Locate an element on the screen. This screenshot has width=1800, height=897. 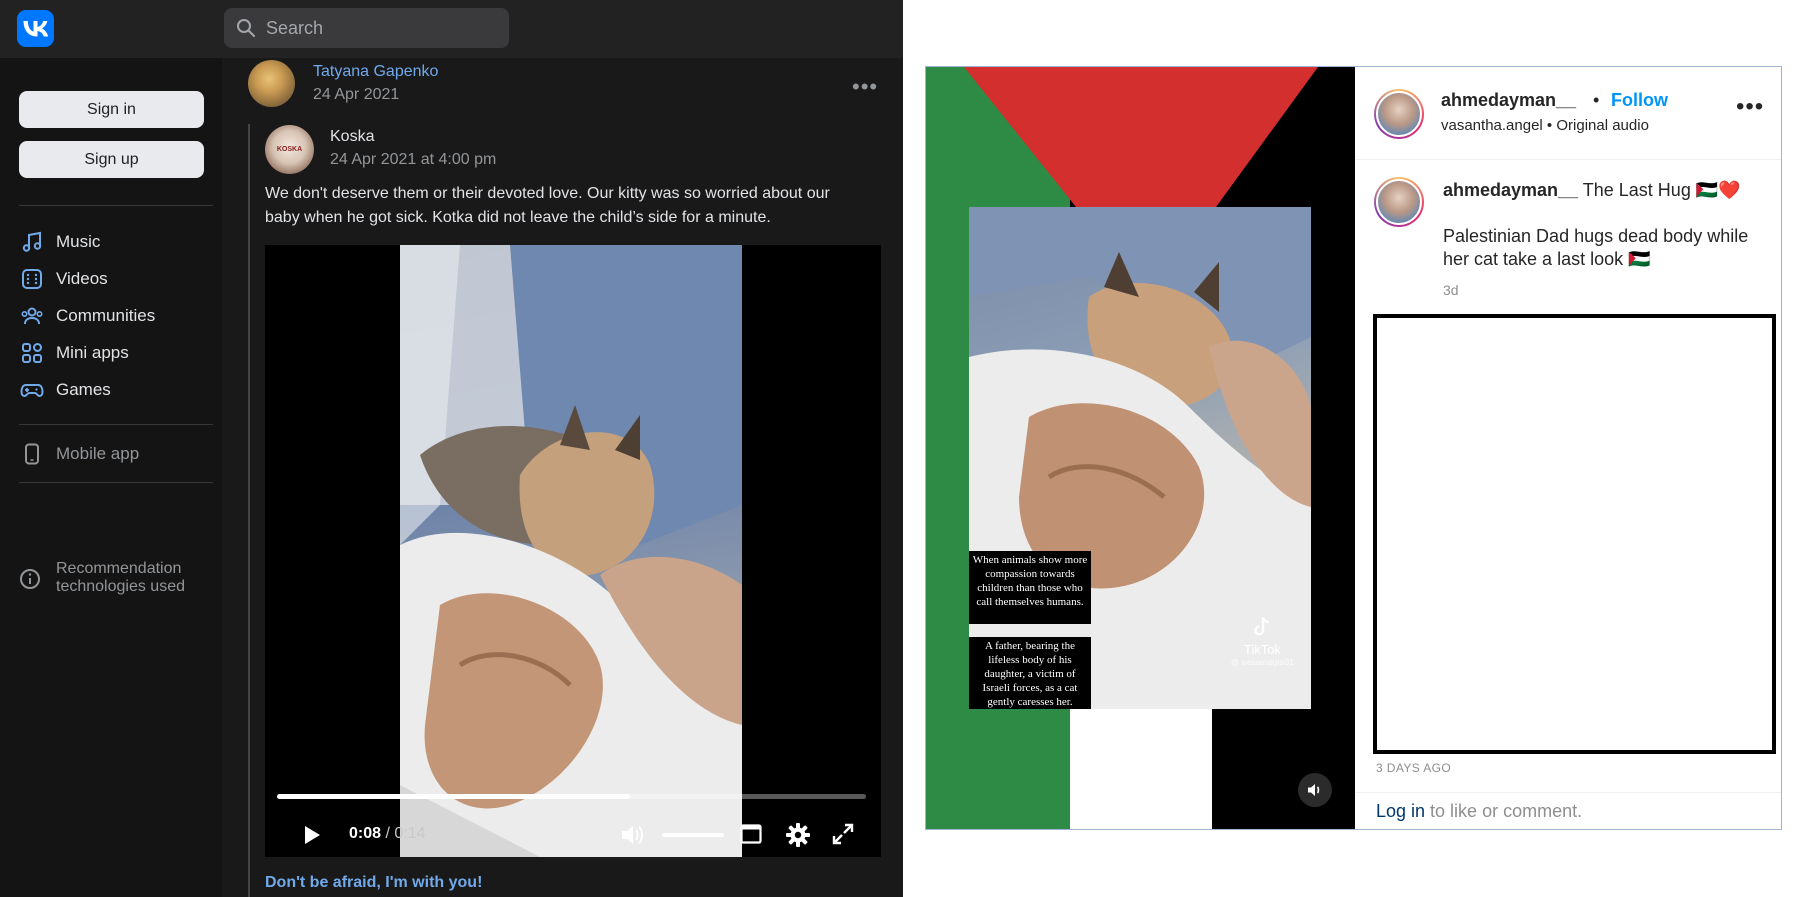
recommendation-line: Recommendation is located at coordinates (119, 568).